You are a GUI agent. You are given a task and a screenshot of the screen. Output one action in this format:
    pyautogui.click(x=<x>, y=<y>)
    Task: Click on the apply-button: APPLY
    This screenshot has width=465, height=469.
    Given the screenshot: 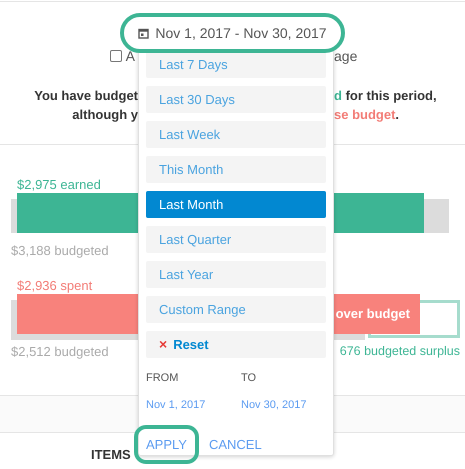 What is the action you would take?
    pyautogui.click(x=166, y=444)
    